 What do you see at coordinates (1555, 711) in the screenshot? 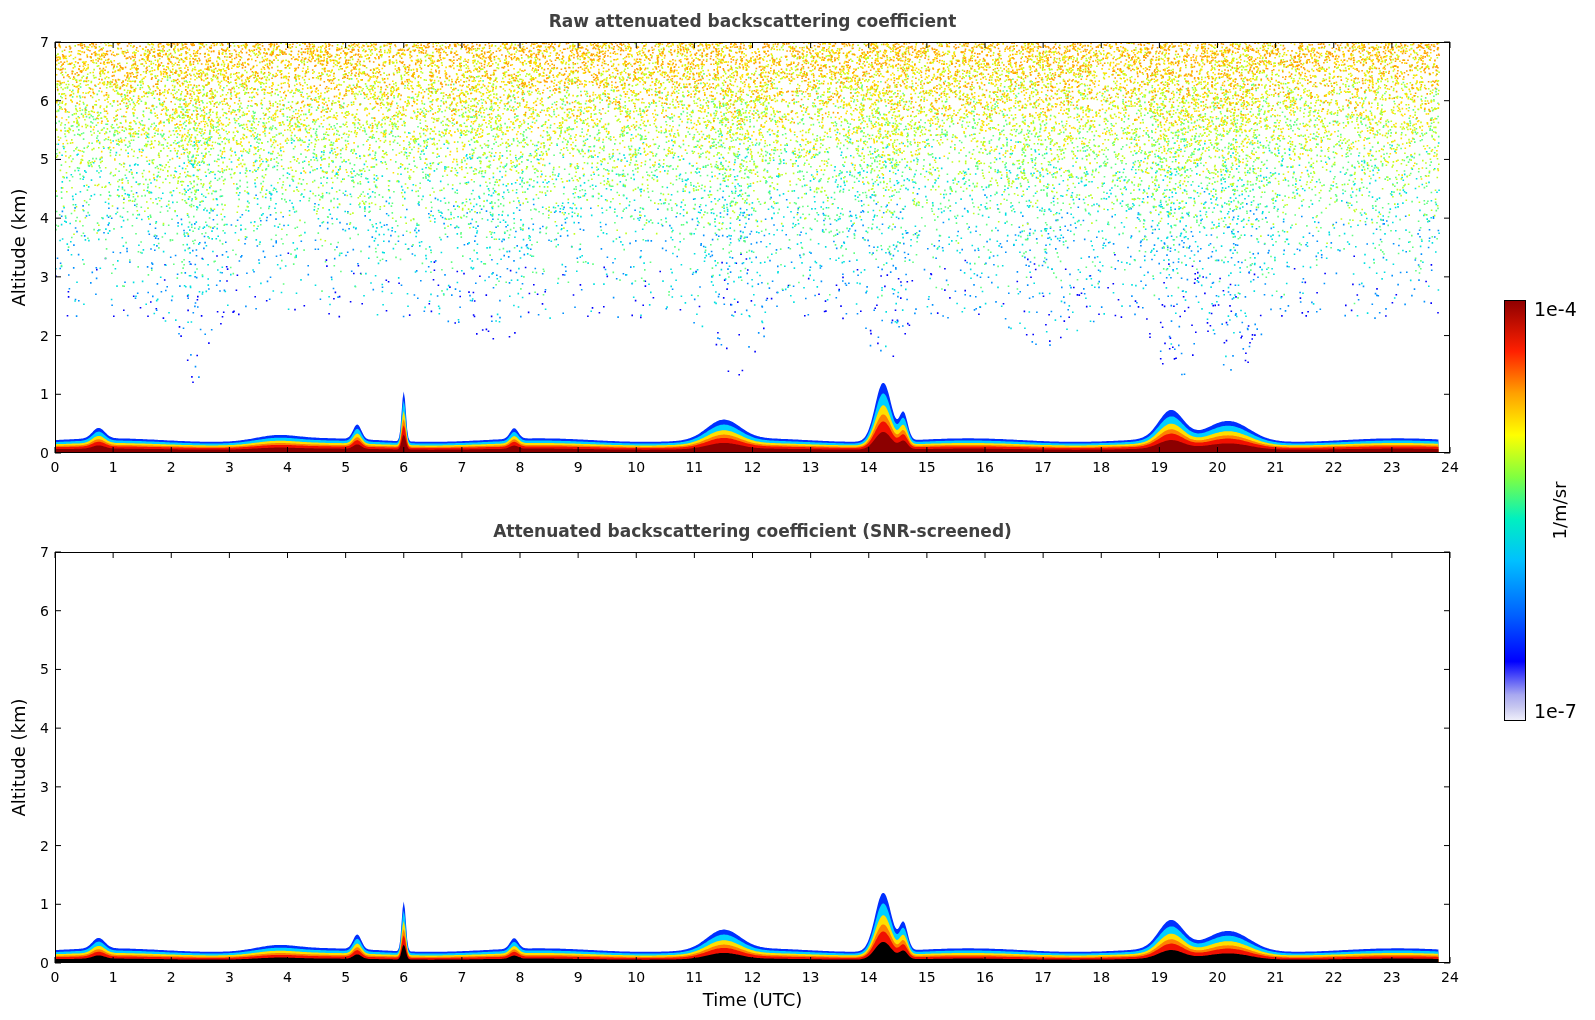
I see `colorbar-min-label: 1e-7` at bounding box center [1555, 711].